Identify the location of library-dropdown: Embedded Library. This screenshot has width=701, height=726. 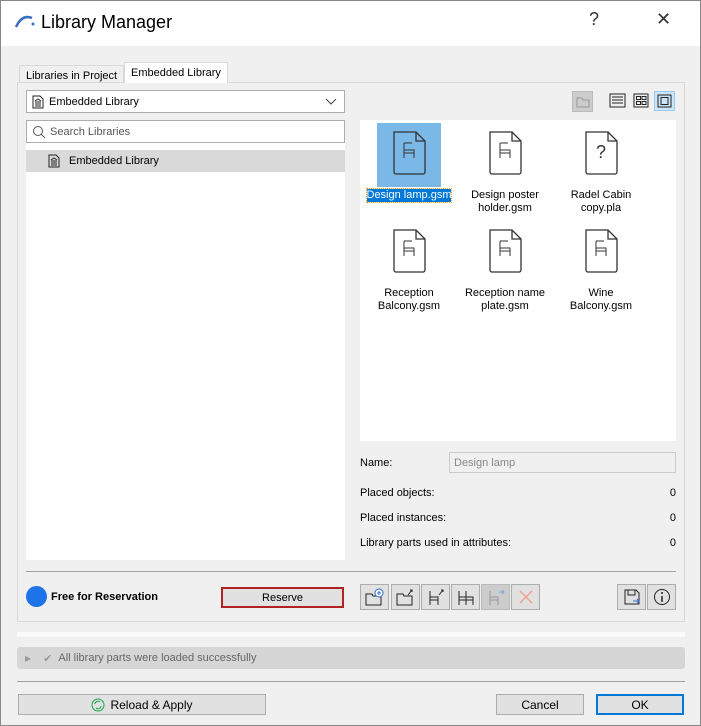
(185, 101).